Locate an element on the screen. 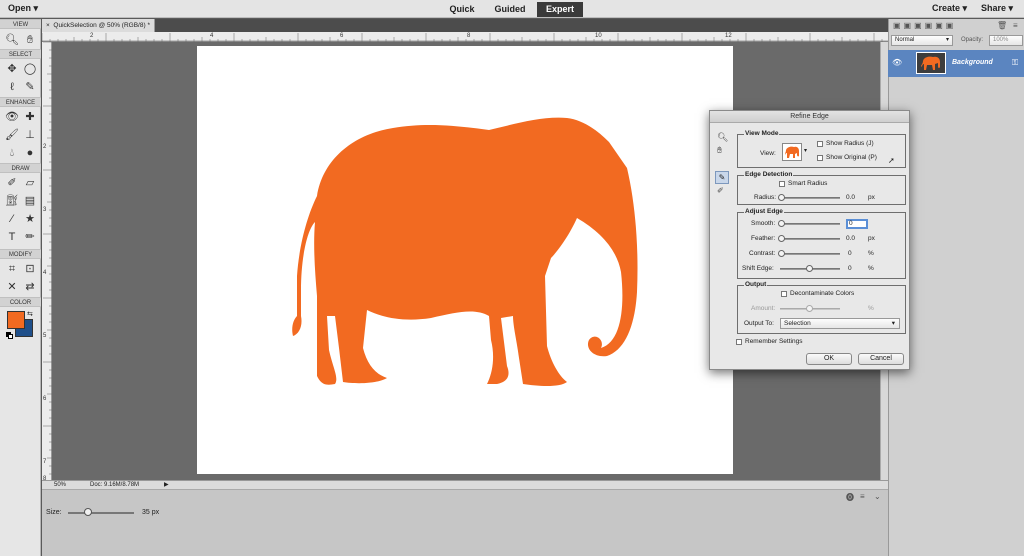 This screenshot has width=1024, height=556. options-menu-icon: ≡ is located at coordinates (862, 496).